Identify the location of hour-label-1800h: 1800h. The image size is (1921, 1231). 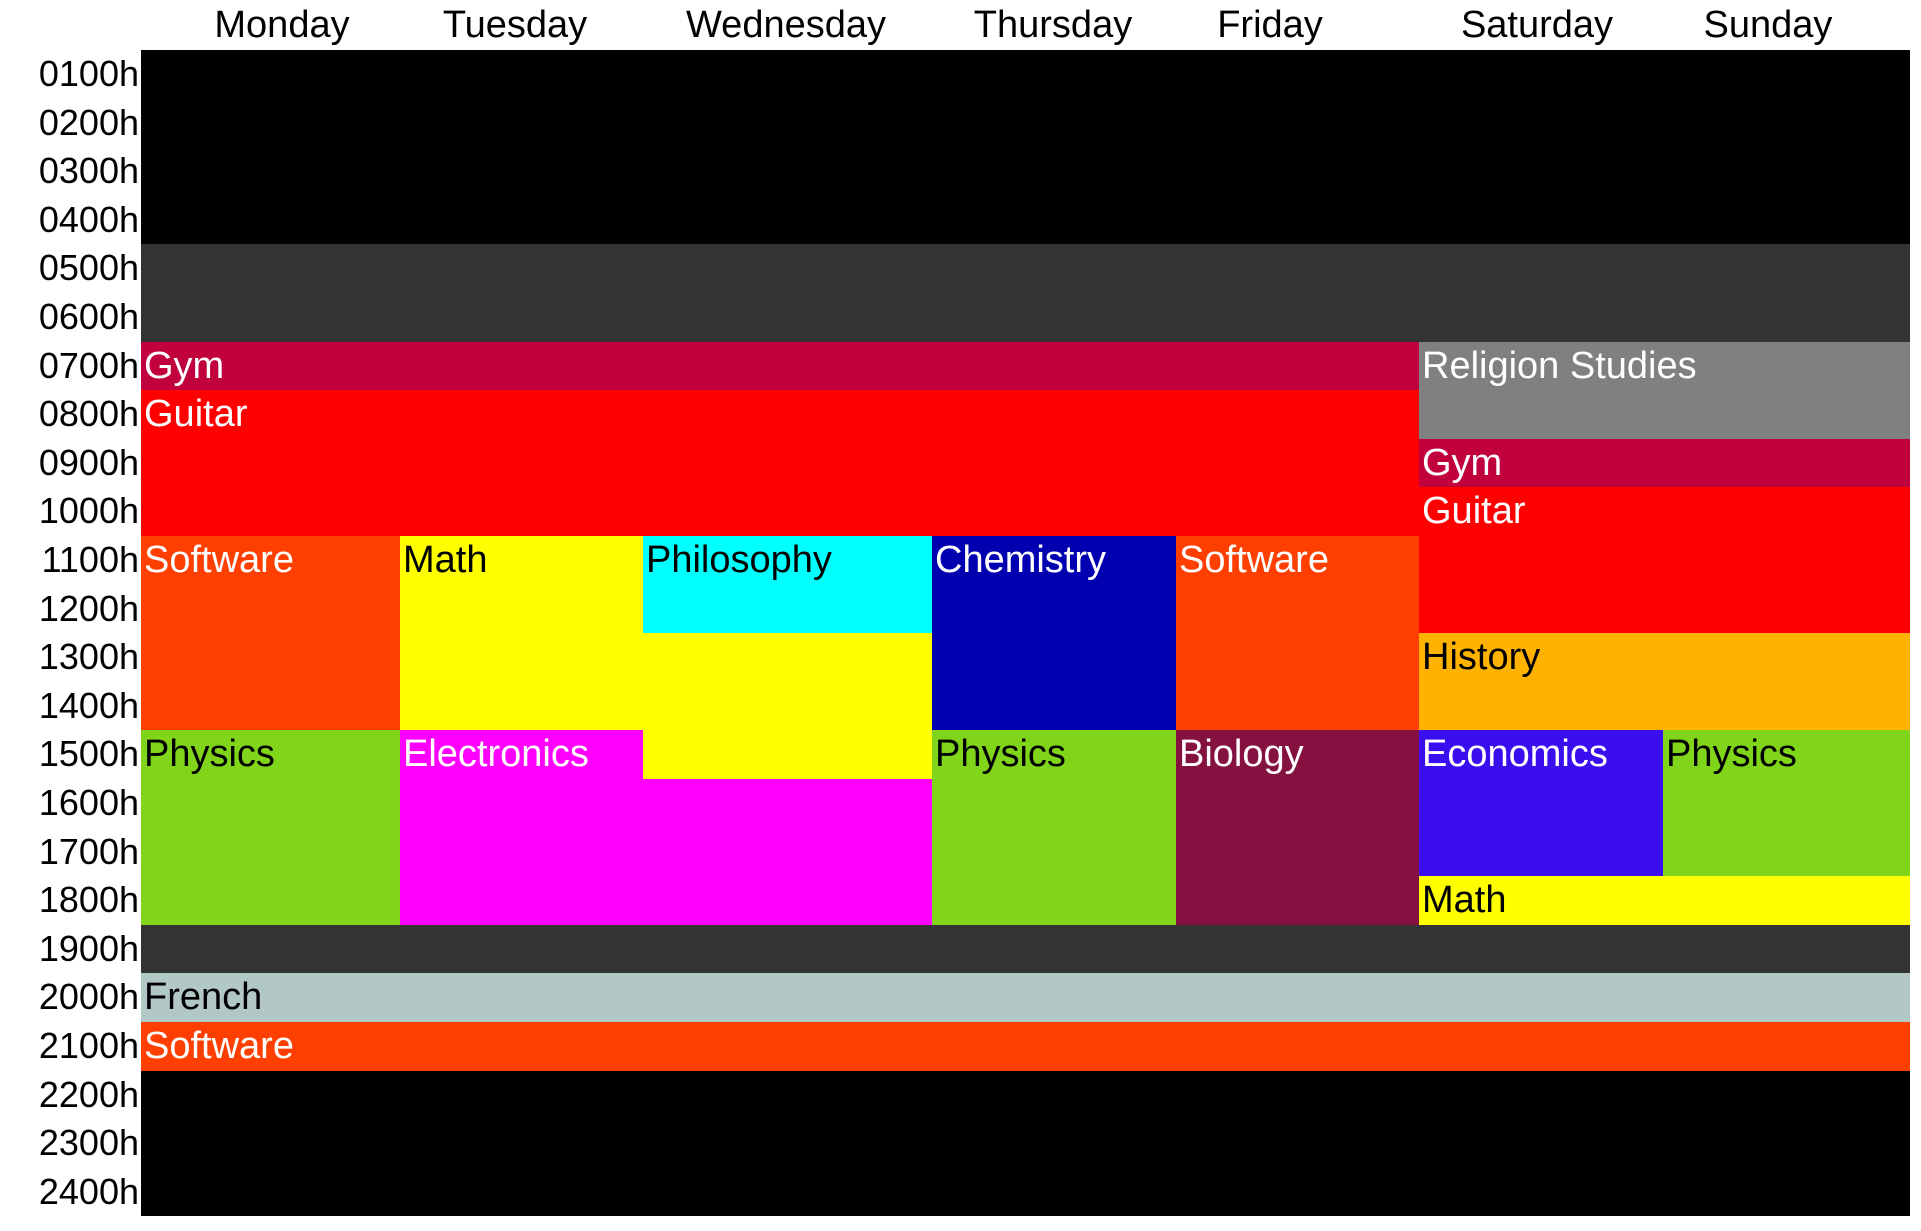
(88, 900).